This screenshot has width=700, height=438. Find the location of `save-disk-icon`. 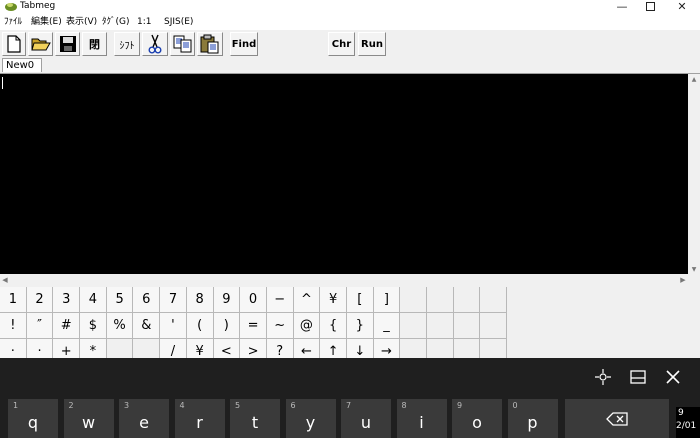

save-disk-icon is located at coordinates (67, 44).